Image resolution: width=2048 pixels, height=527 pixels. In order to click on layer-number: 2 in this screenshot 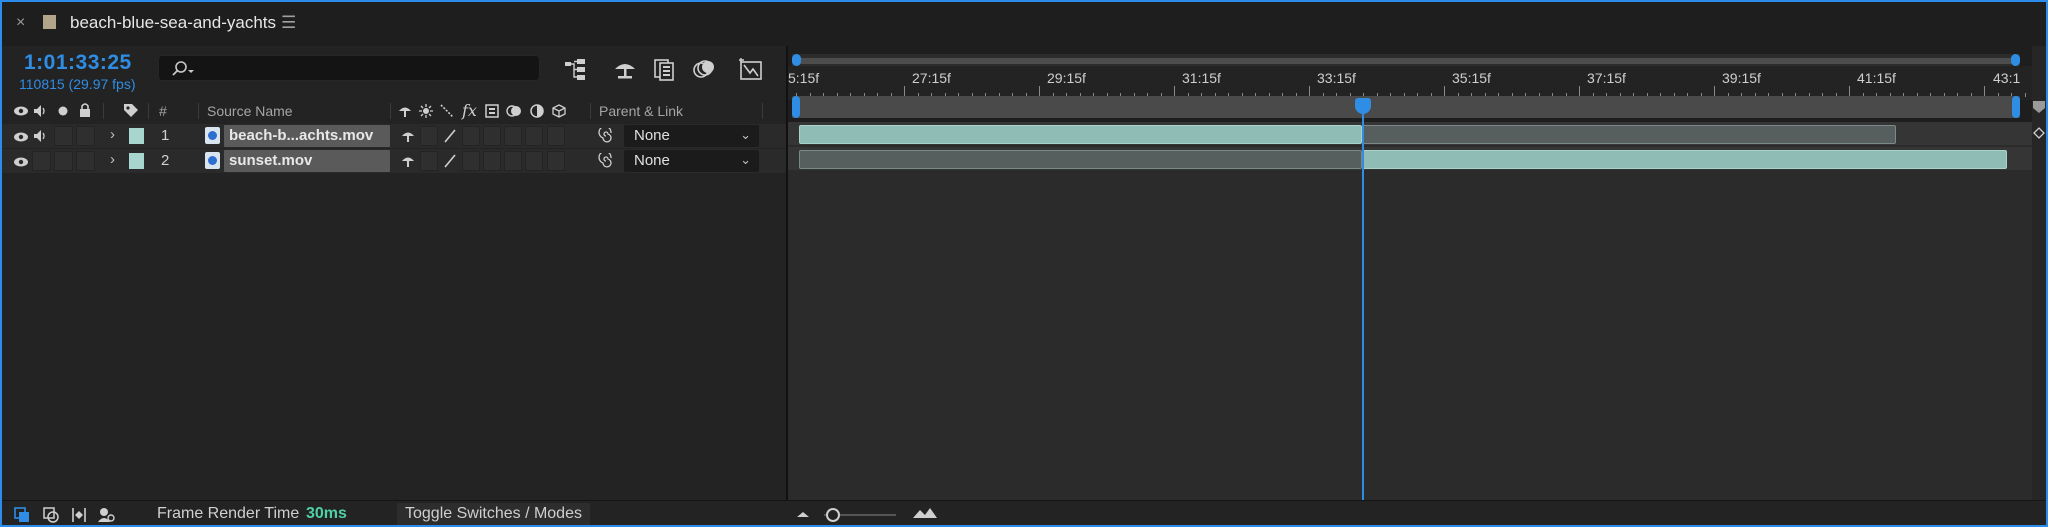, I will do `click(165, 160)`.